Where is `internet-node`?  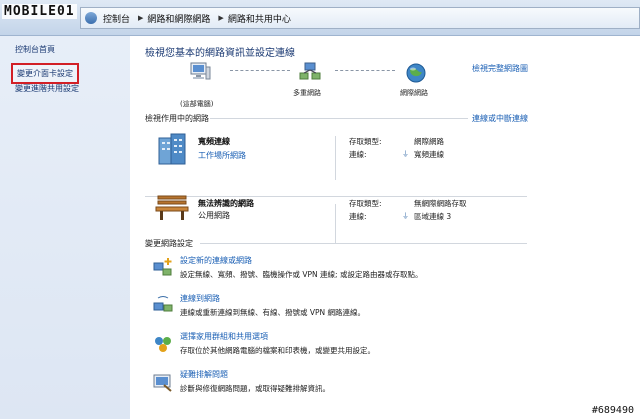 internet-node is located at coordinates (416, 74).